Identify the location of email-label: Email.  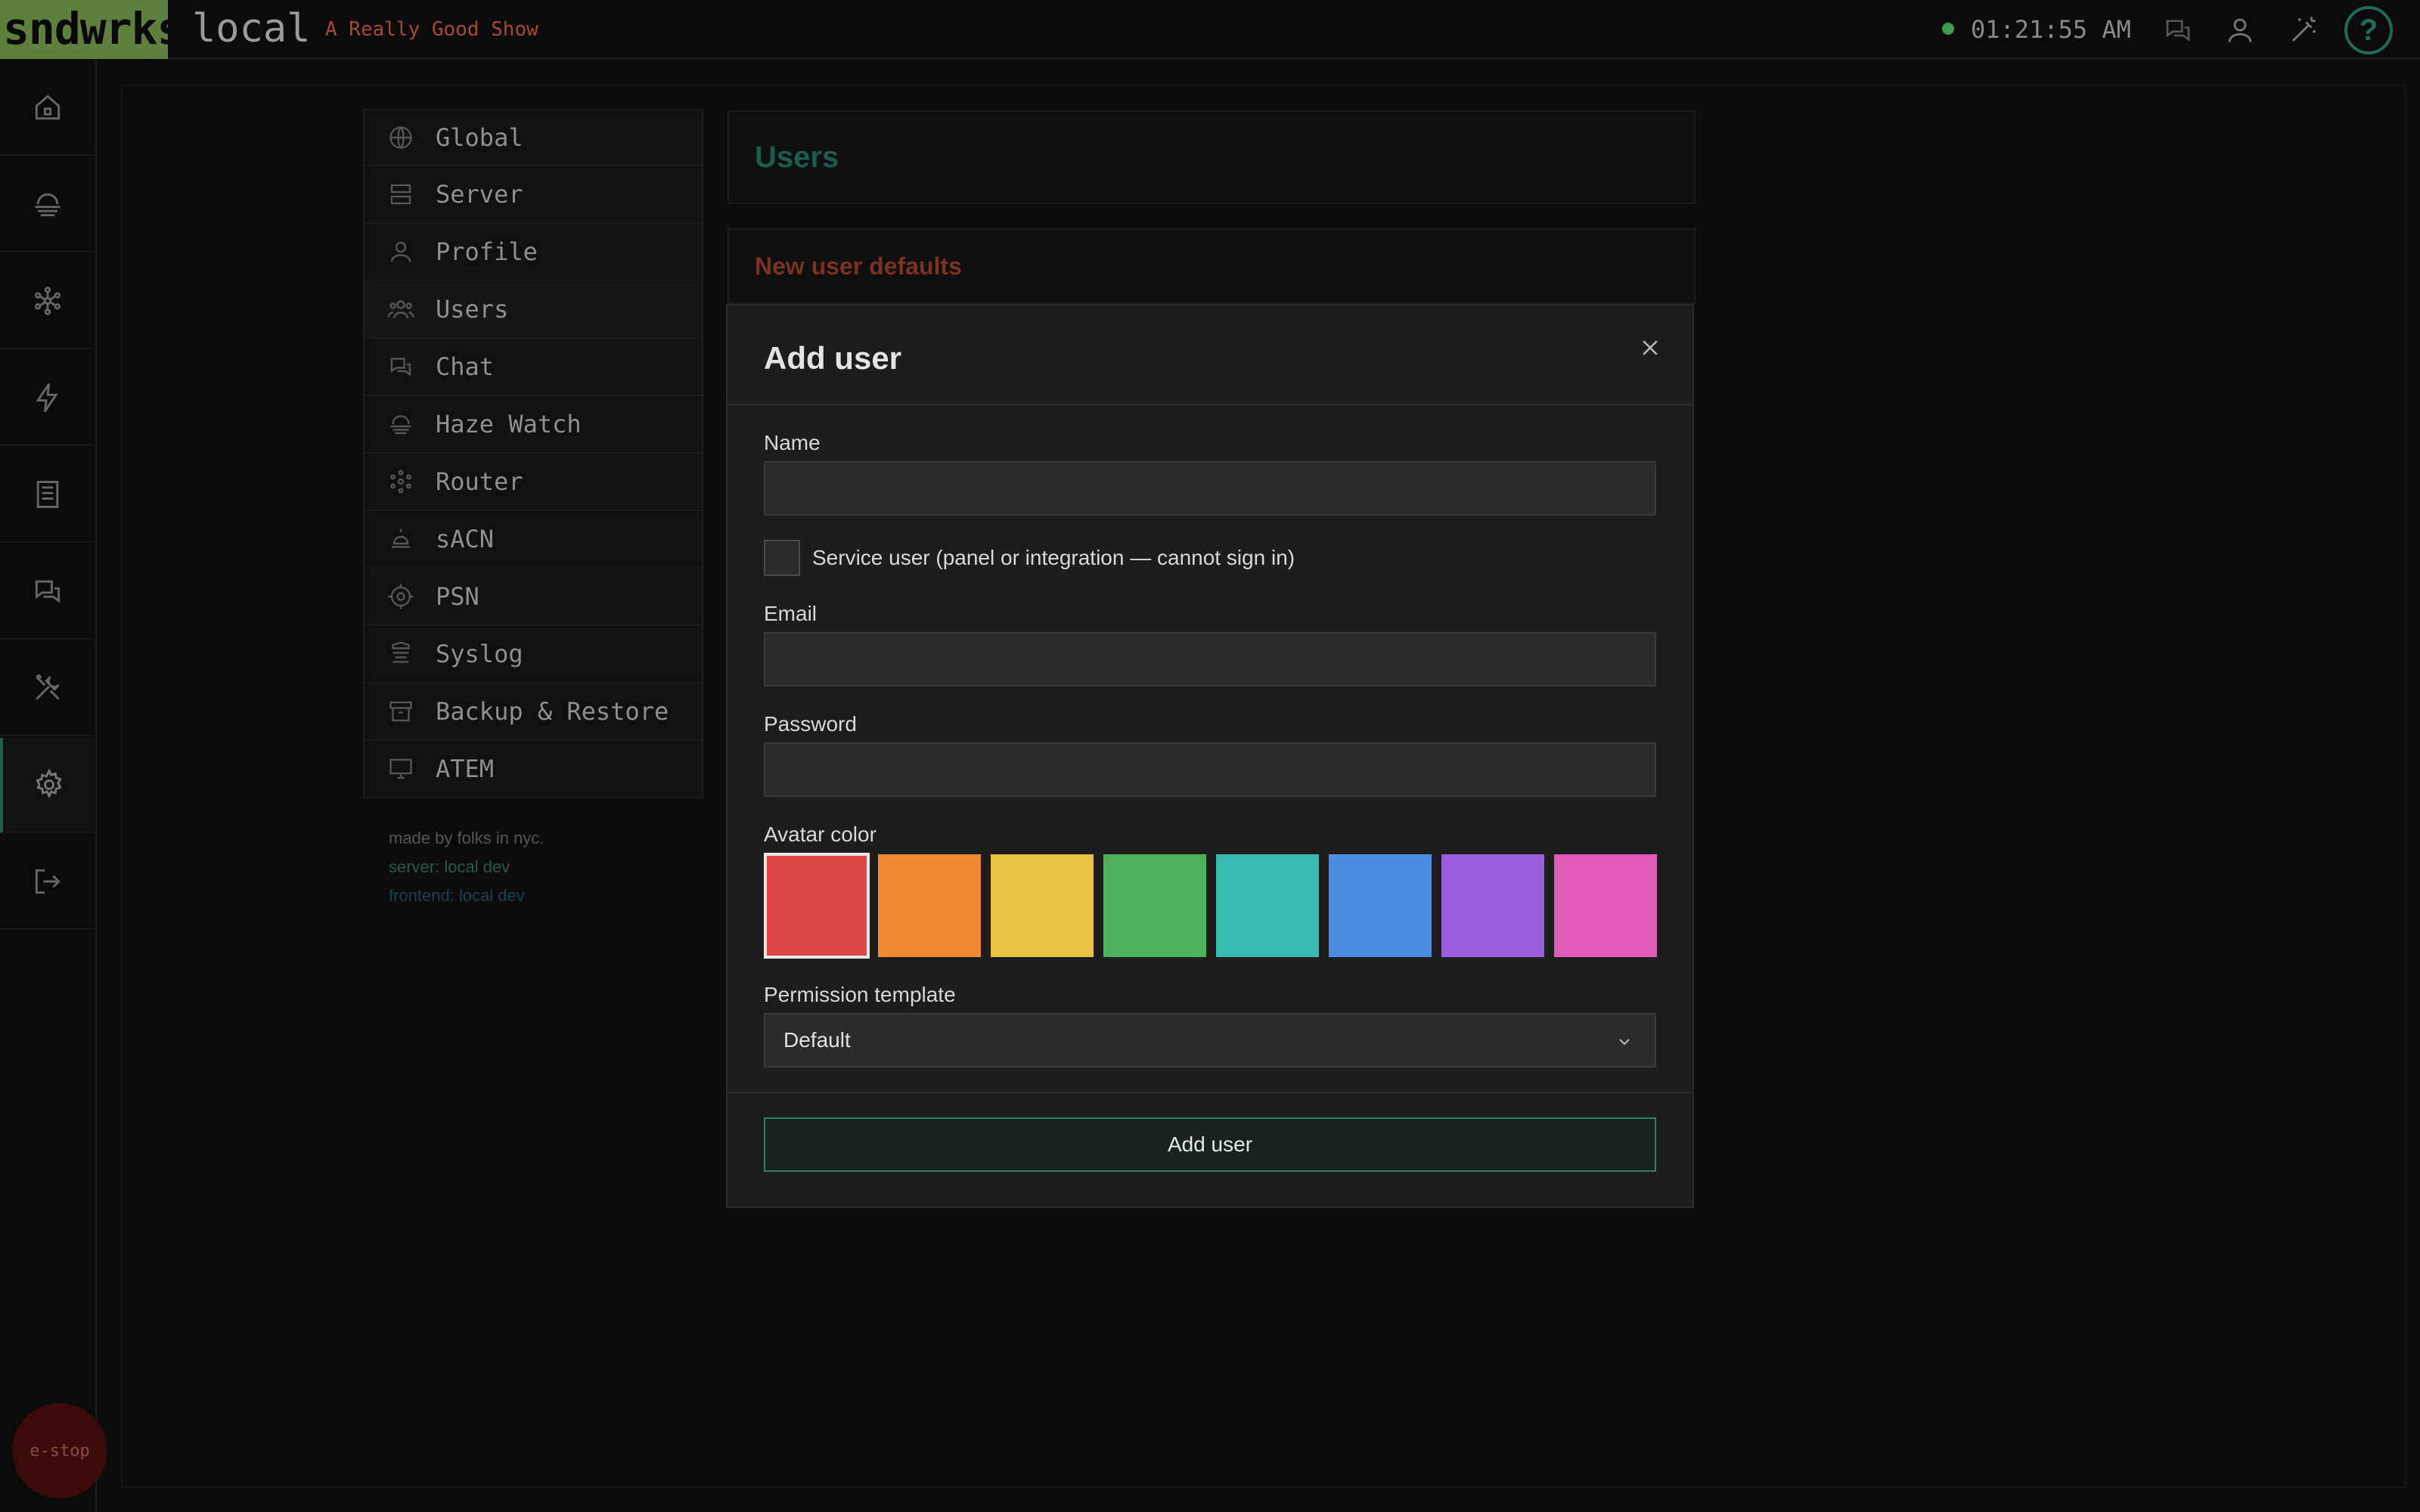
(791, 613).